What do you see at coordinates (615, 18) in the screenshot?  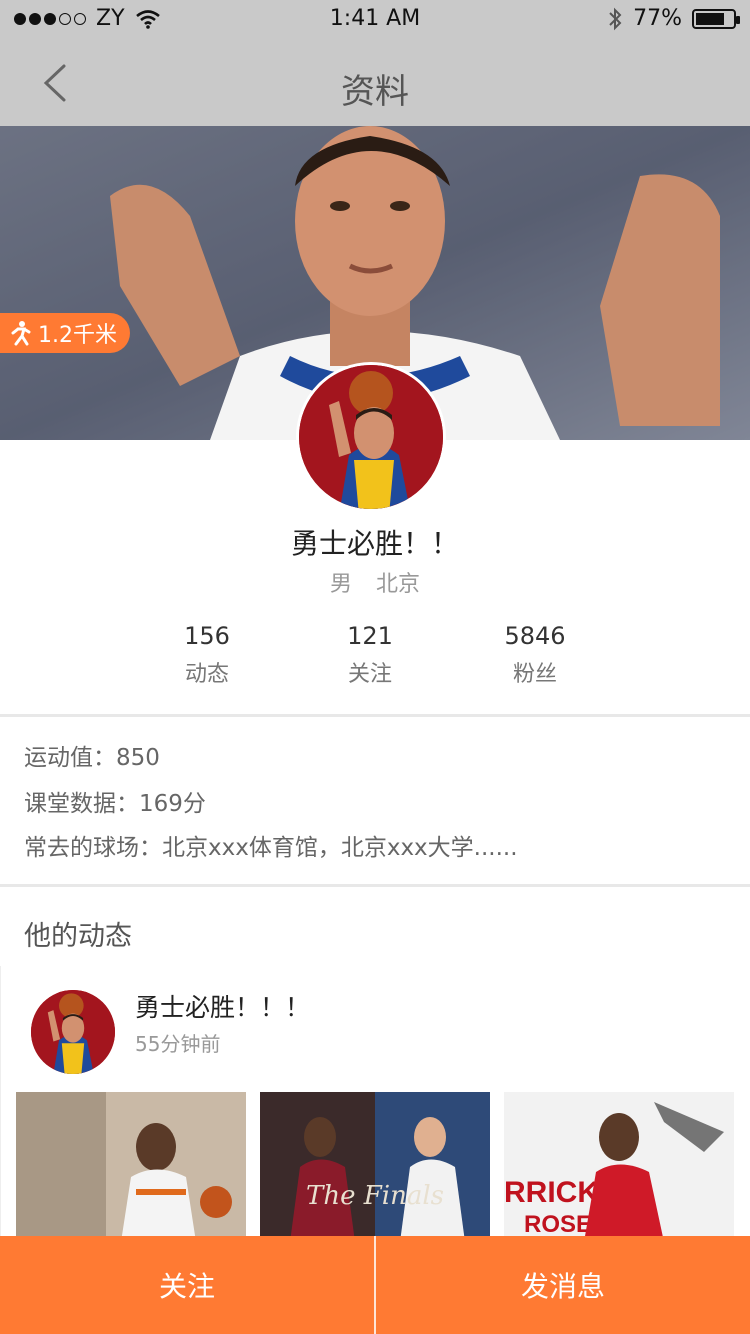 I see `bluetooth-icon` at bounding box center [615, 18].